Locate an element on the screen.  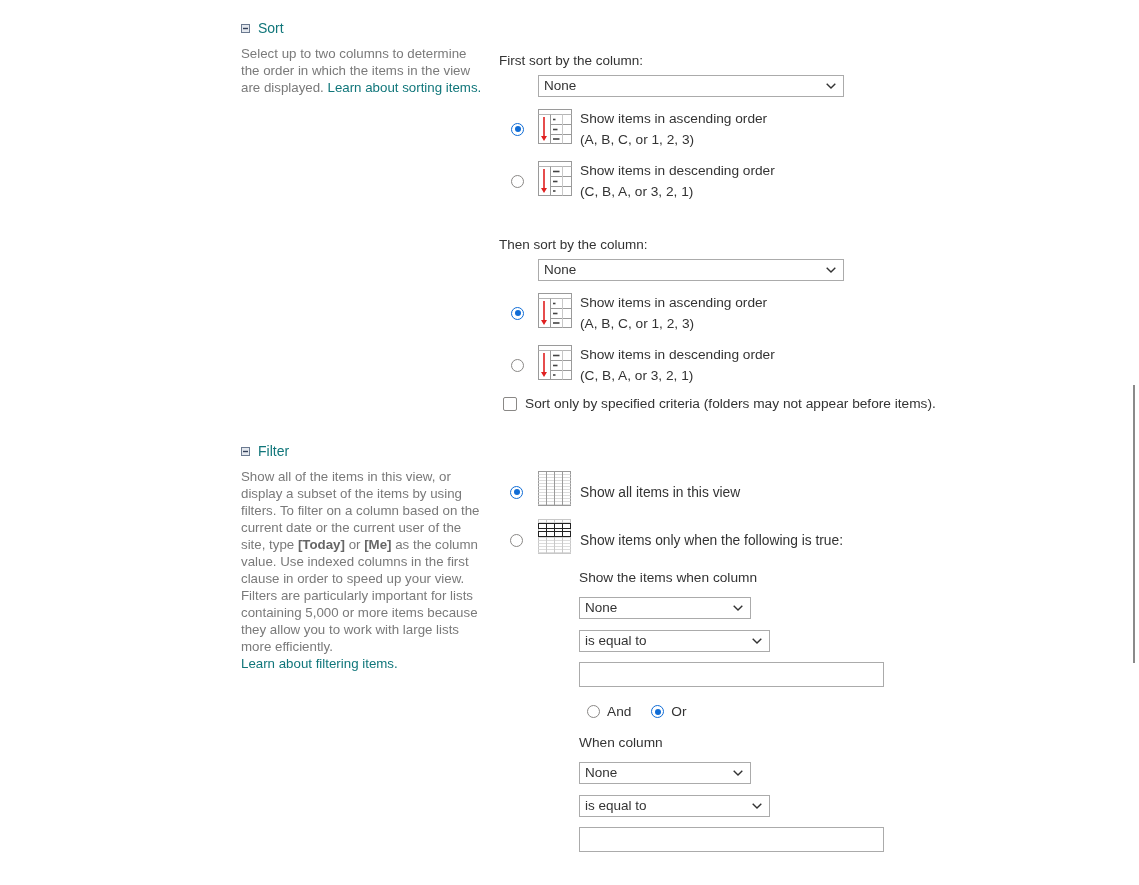
filtered-table-icon is located at coordinates (554, 536).